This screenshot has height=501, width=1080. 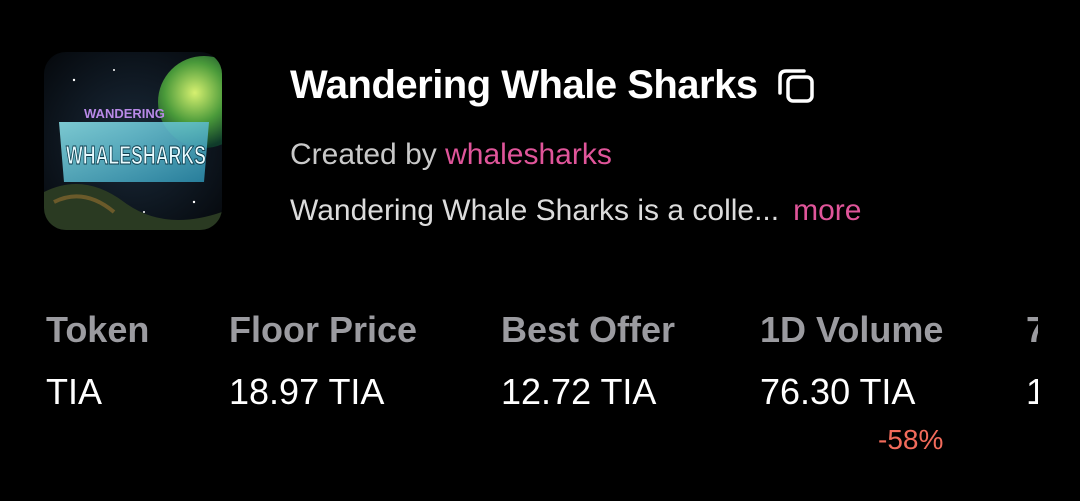 I want to click on title-row: Wandering Whale Sharks, so click(x=554, y=85).